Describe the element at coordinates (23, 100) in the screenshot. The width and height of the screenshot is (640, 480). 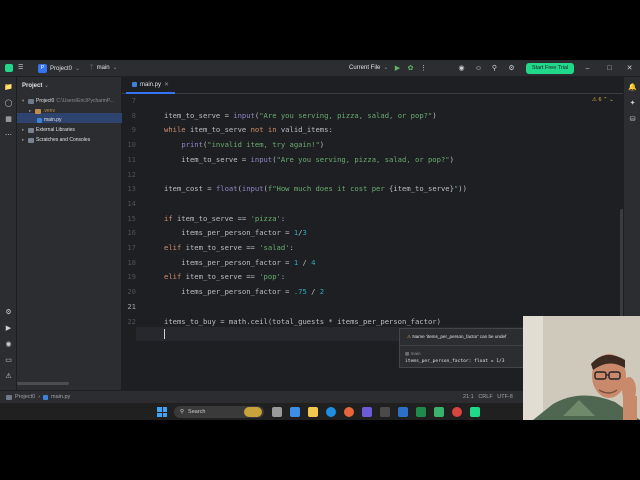
I see `expand-arrow-icon: ▾` at that location.